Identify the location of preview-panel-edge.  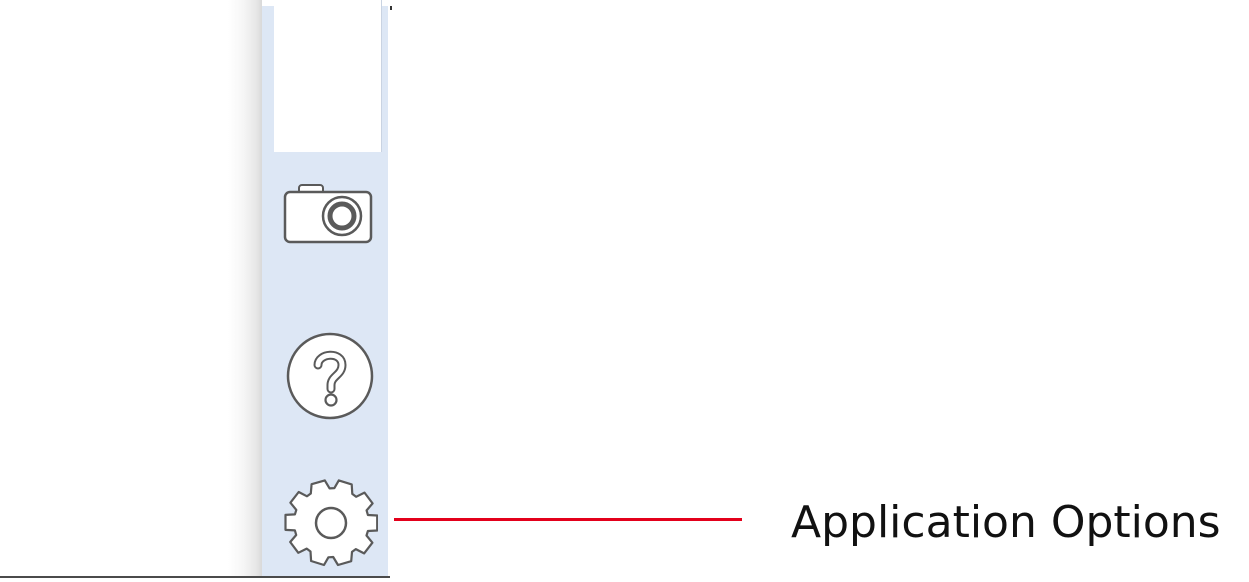
(381, 76).